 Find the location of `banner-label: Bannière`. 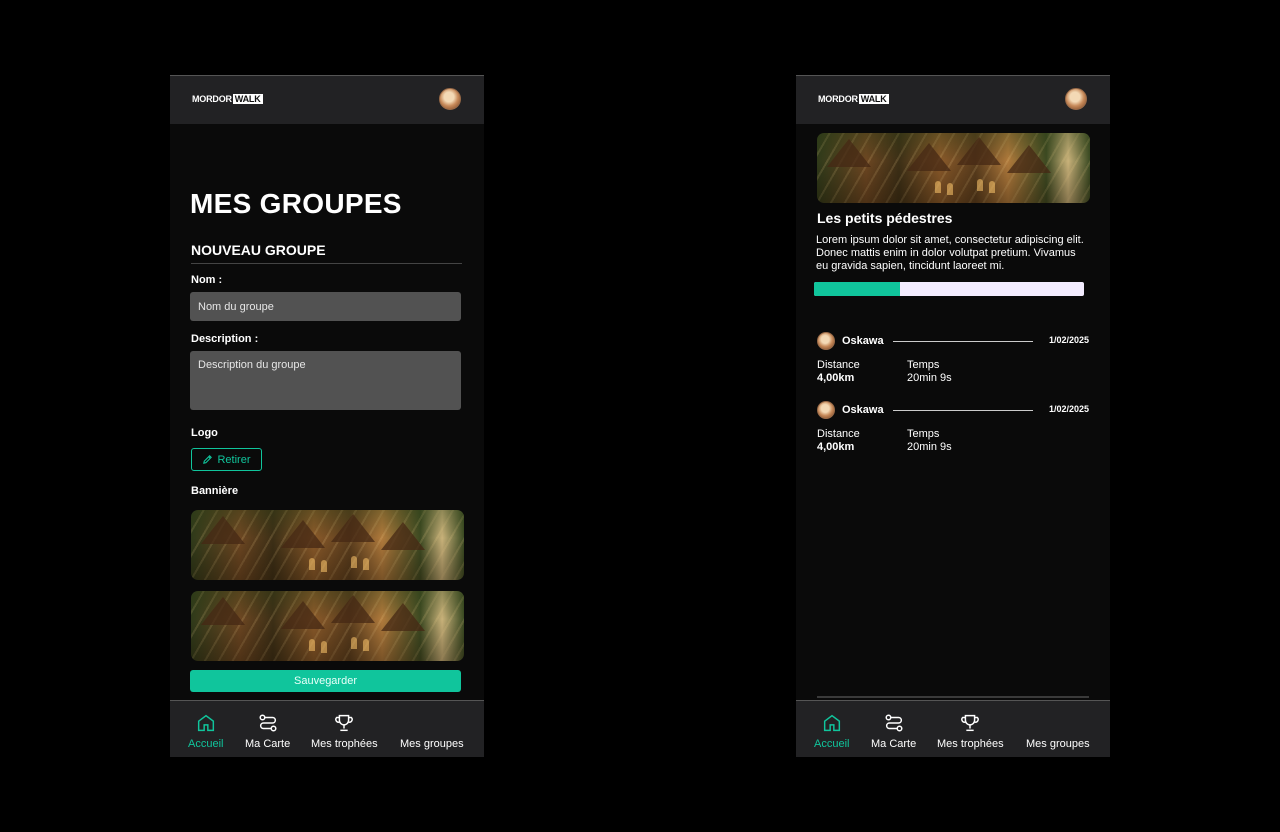

banner-label: Bannière is located at coordinates (215, 491).